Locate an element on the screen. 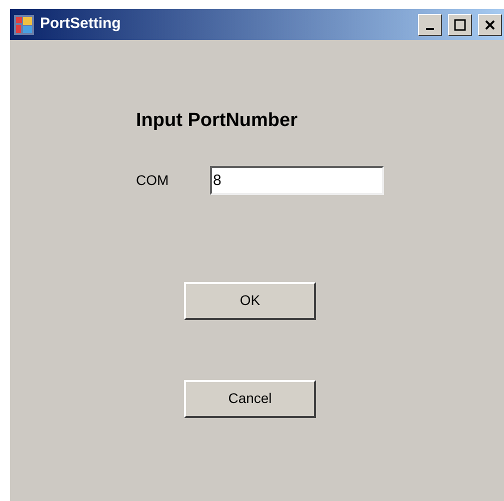 The image size is (504, 501). app-icon is located at coordinates (24, 24).